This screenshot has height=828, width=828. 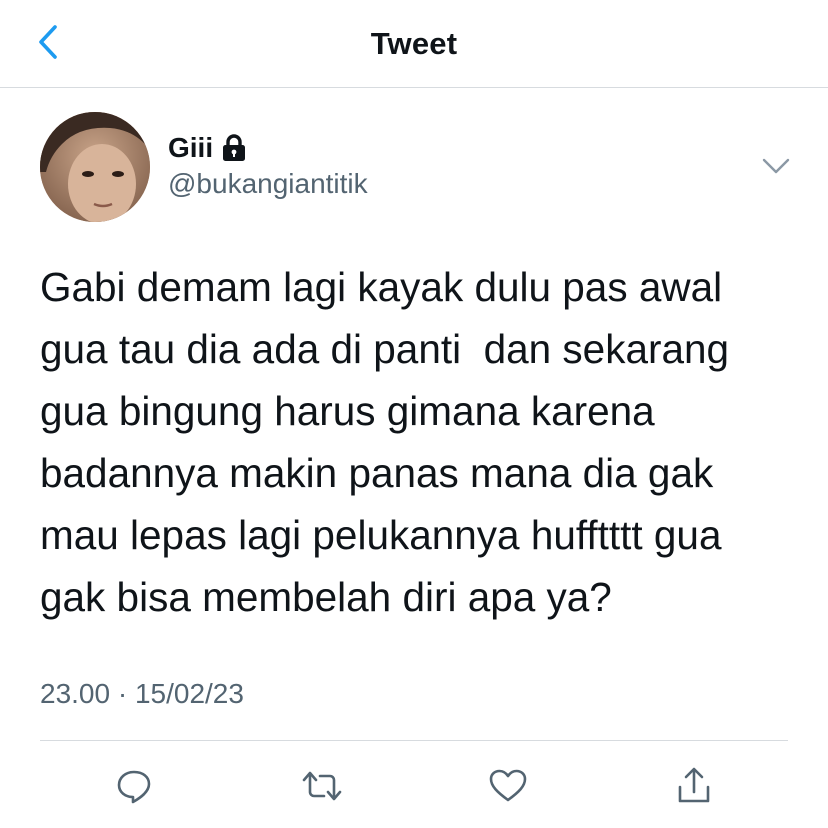 I want to click on chevron-down-icon, so click(x=776, y=172).